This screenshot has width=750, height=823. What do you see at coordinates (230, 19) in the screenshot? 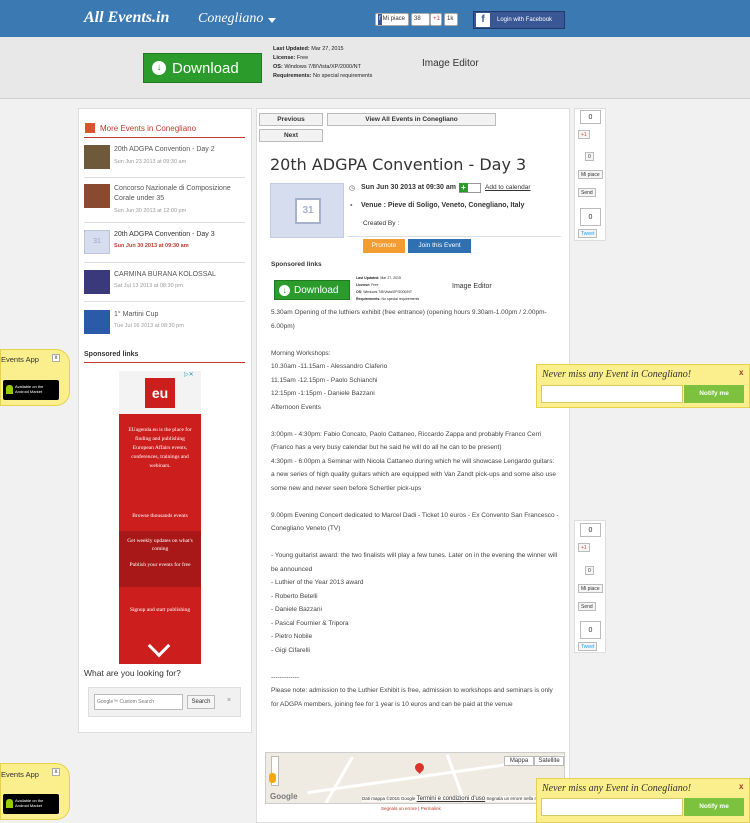
I see `city-selector: Conegliano` at bounding box center [230, 19].